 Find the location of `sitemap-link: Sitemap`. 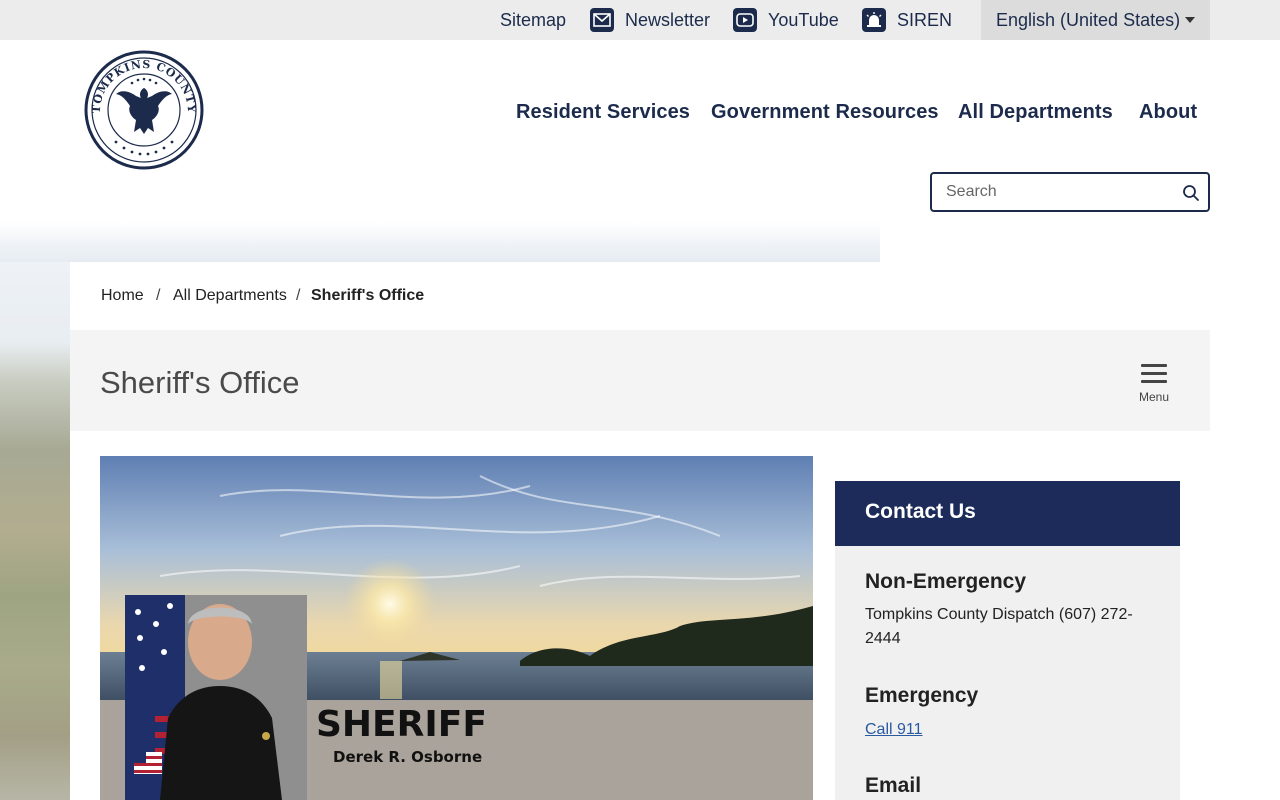

sitemap-link: Sitemap is located at coordinates (533, 20).